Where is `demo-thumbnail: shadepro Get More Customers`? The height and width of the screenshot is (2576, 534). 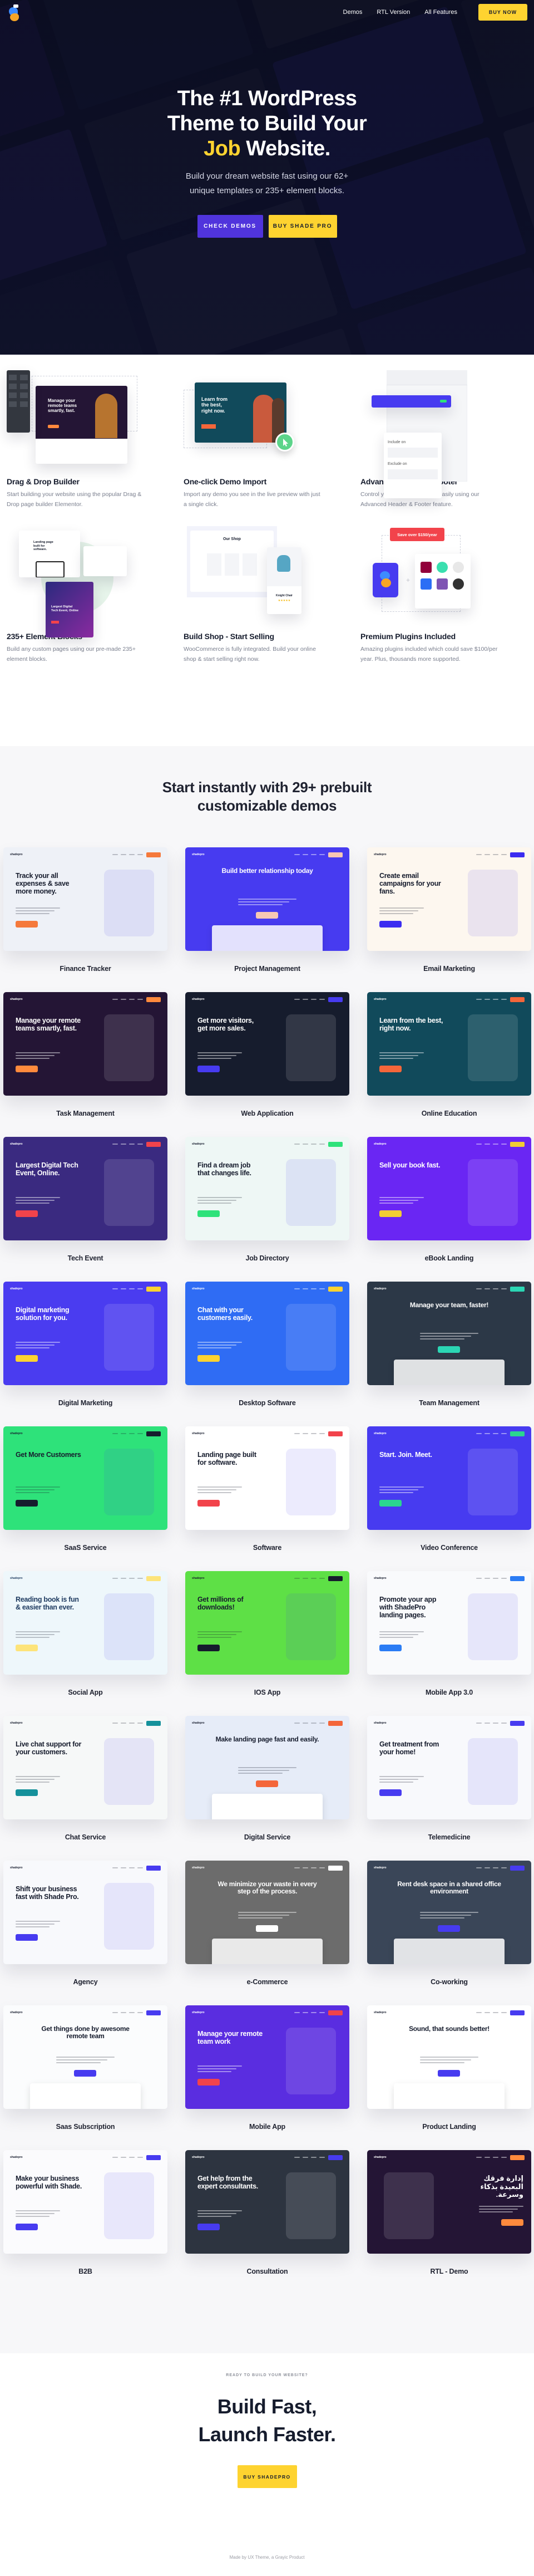 demo-thumbnail: shadepro Get More Customers is located at coordinates (85, 1478).